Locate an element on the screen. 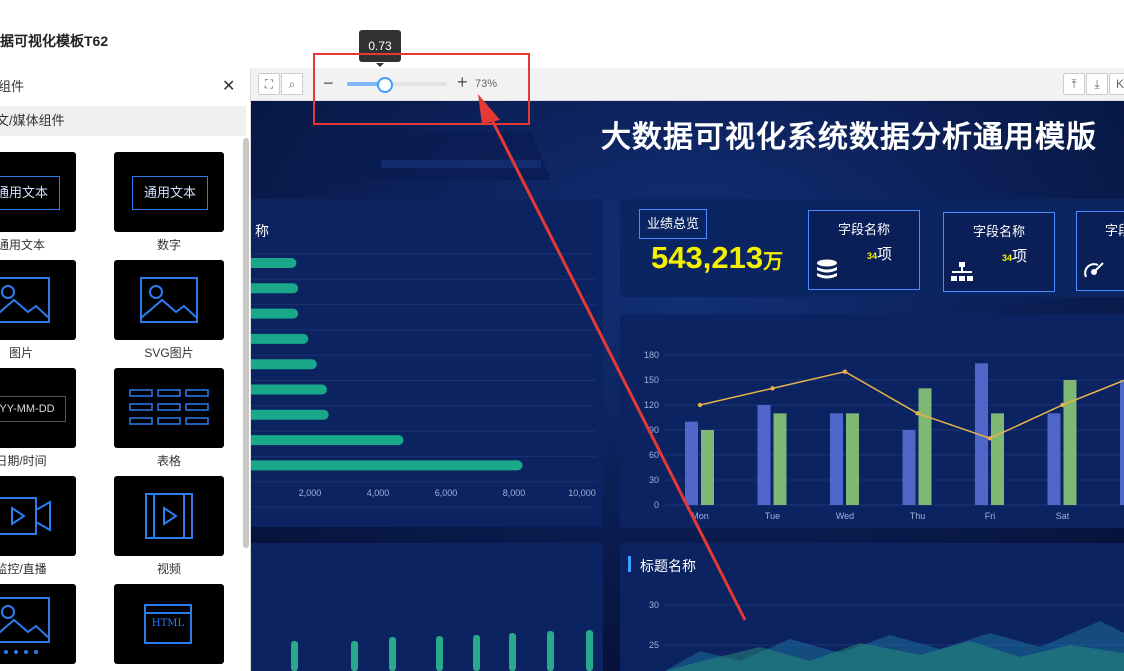 This screenshot has height=671, width=1124. component-html: HTML is located at coordinates (169, 624).